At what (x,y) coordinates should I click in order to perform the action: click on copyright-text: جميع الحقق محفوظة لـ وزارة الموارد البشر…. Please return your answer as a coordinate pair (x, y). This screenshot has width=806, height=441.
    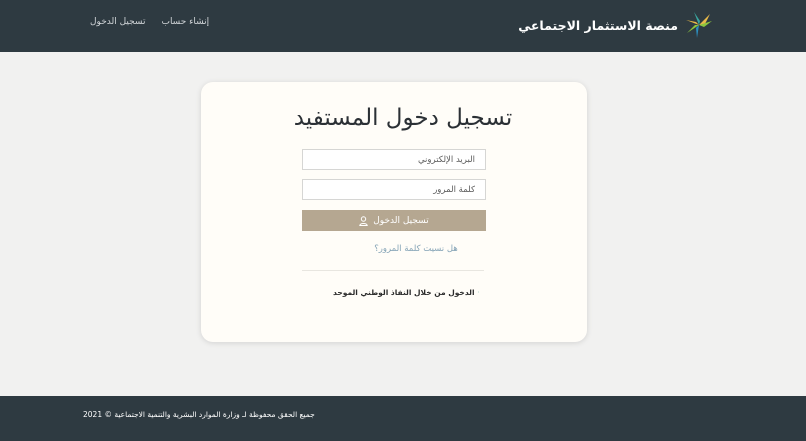
    Looking at the image, I should click on (199, 414).